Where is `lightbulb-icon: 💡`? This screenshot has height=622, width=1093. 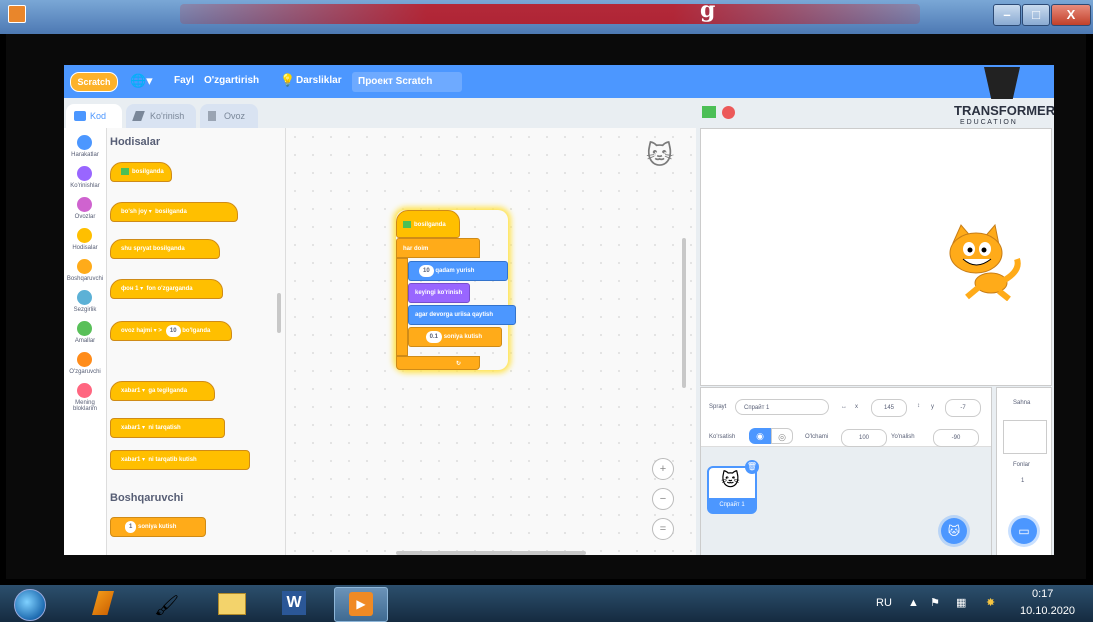
lightbulb-icon: 💡 is located at coordinates (287, 80).